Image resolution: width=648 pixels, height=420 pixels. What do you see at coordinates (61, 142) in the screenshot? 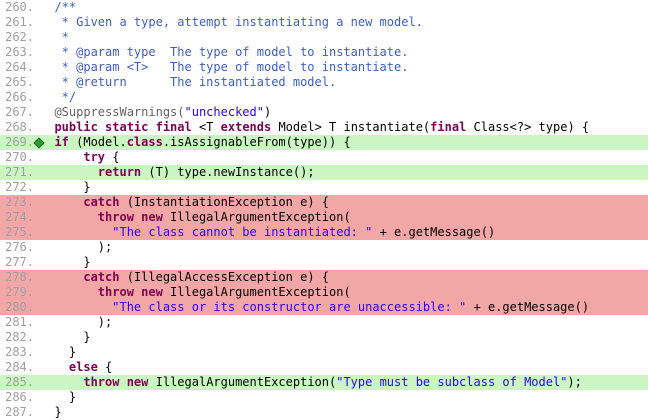
I see `code-token: if` at bounding box center [61, 142].